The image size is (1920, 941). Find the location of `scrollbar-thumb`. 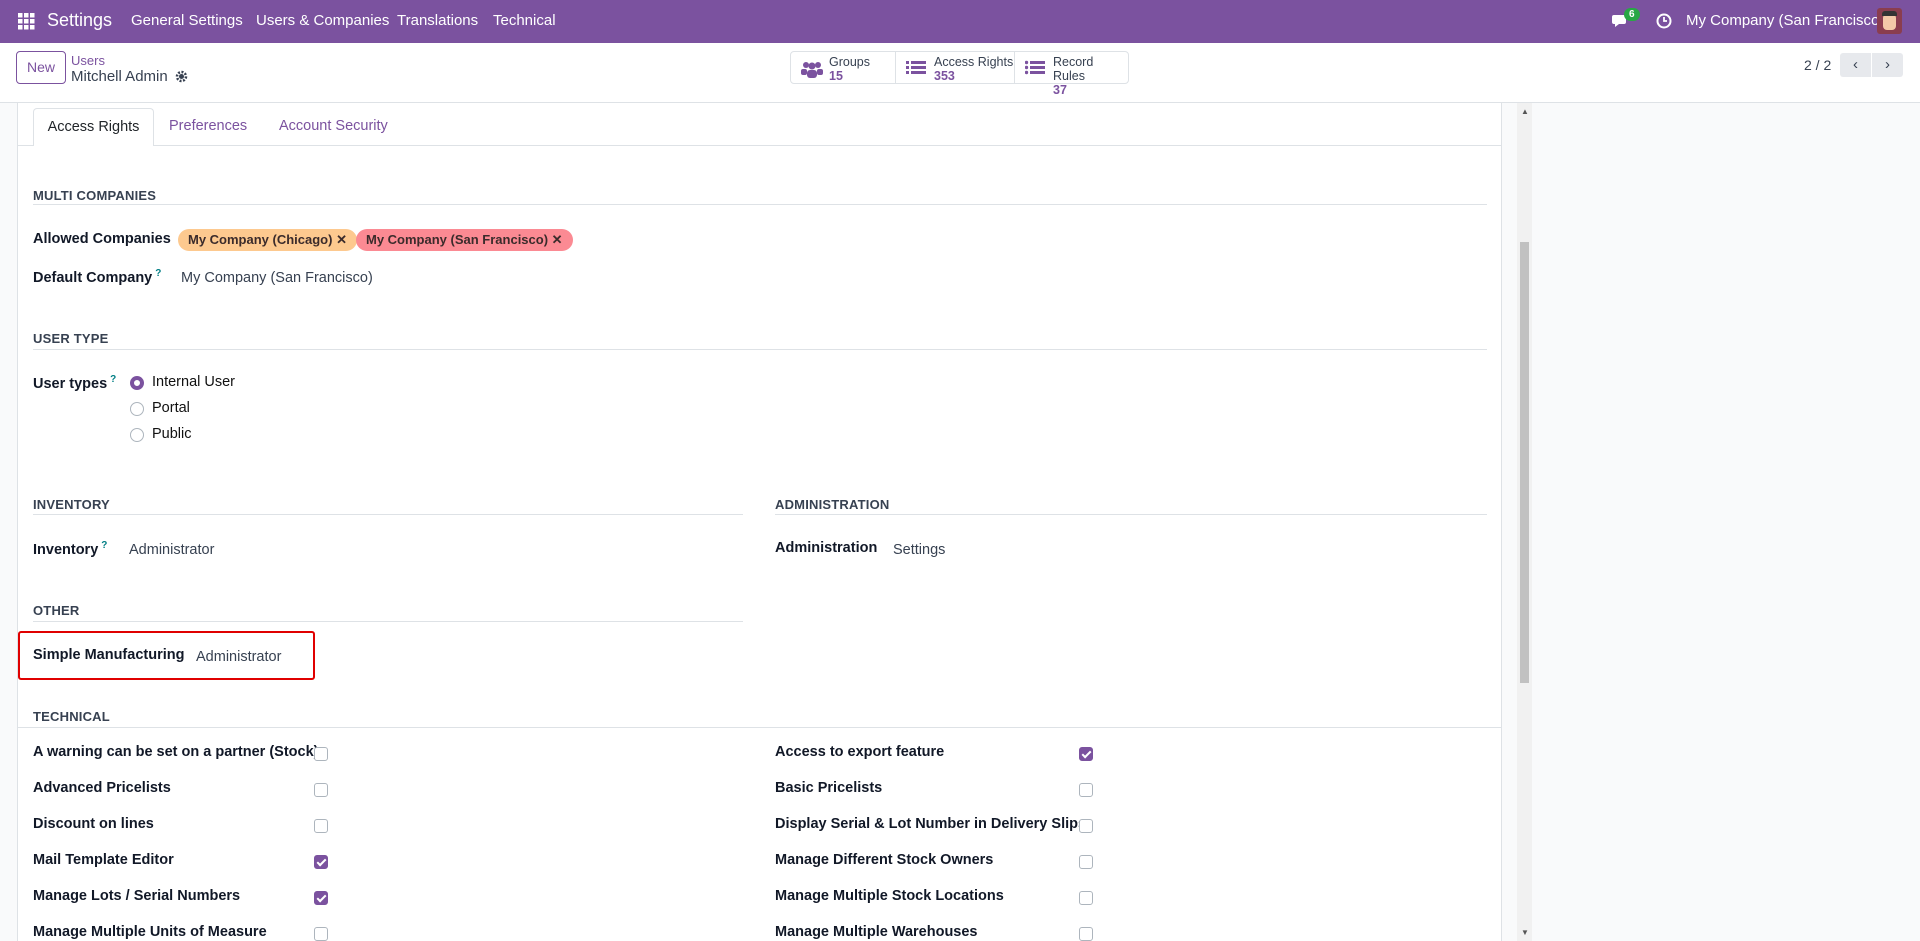

scrollbar-thumb is located at coordinates (1524, 462).